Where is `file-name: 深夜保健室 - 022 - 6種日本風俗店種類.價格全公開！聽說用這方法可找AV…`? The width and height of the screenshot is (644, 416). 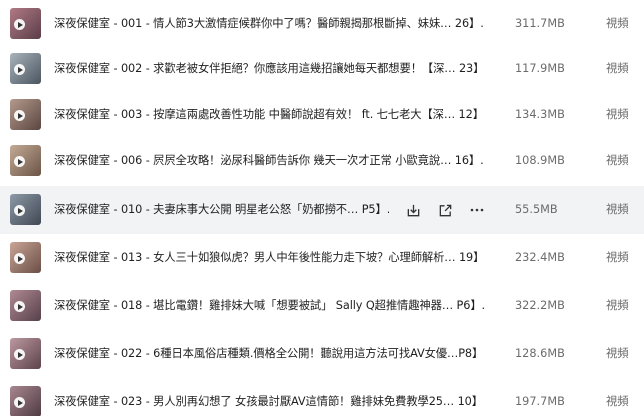 file-name: 深夜保健室 - 022 - 6種日本風俗店種類.價格全公開！聽說用這方法可找AV… is located at coordinates (269, 353).